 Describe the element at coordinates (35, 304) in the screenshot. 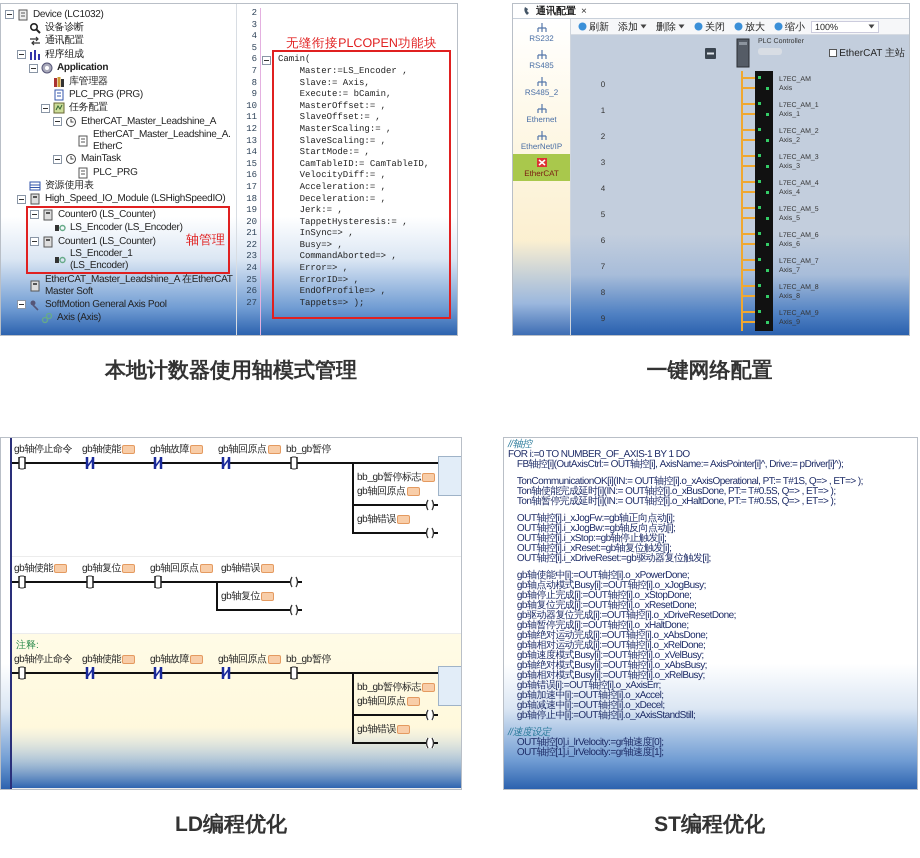

I see `axis-pool-icon` at that location.